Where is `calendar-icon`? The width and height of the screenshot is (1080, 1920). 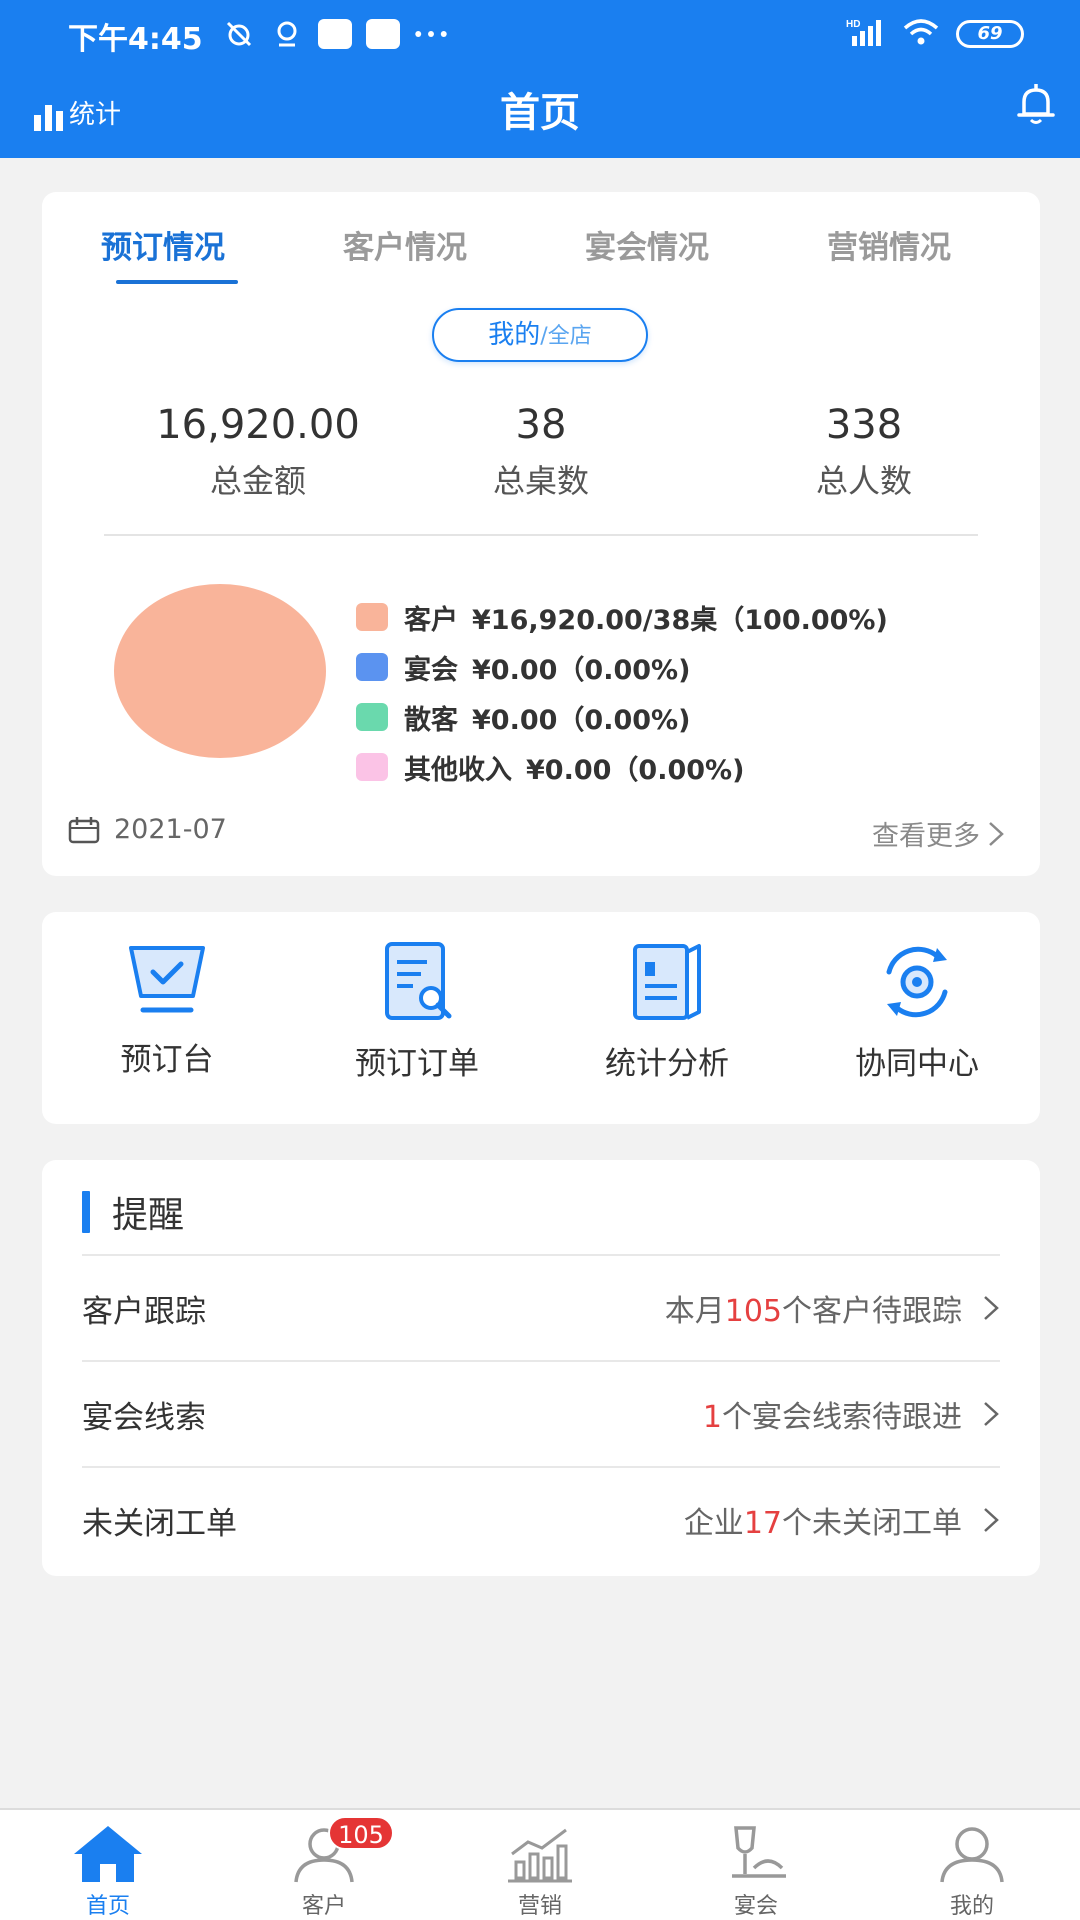 calendar-icon is located at coordinates (84, 829).